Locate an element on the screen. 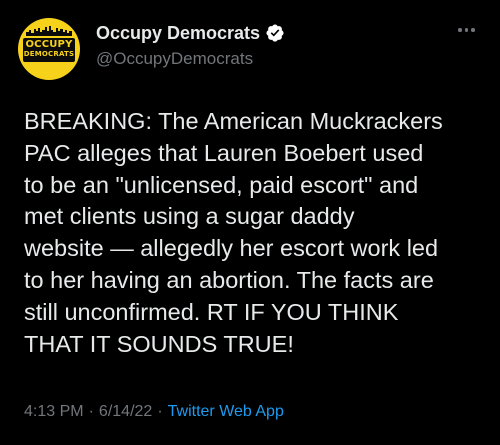 This screenshot has height=445, width=500. avatar-logo-plate: OCCUPY DEMOCRATS is located at coordinates (49, 50).